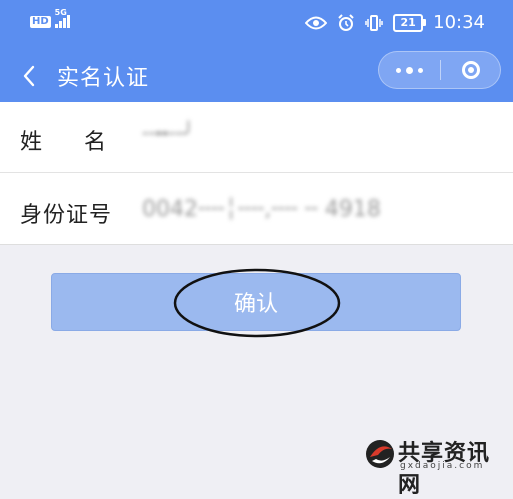 Image resolution: width=513 pixels, height=499 pixels. What do you see at coordinates (442, 466) in the screenshot?
I see `watermark-url: gxdaojia.com` at bounding box center [442, 466].